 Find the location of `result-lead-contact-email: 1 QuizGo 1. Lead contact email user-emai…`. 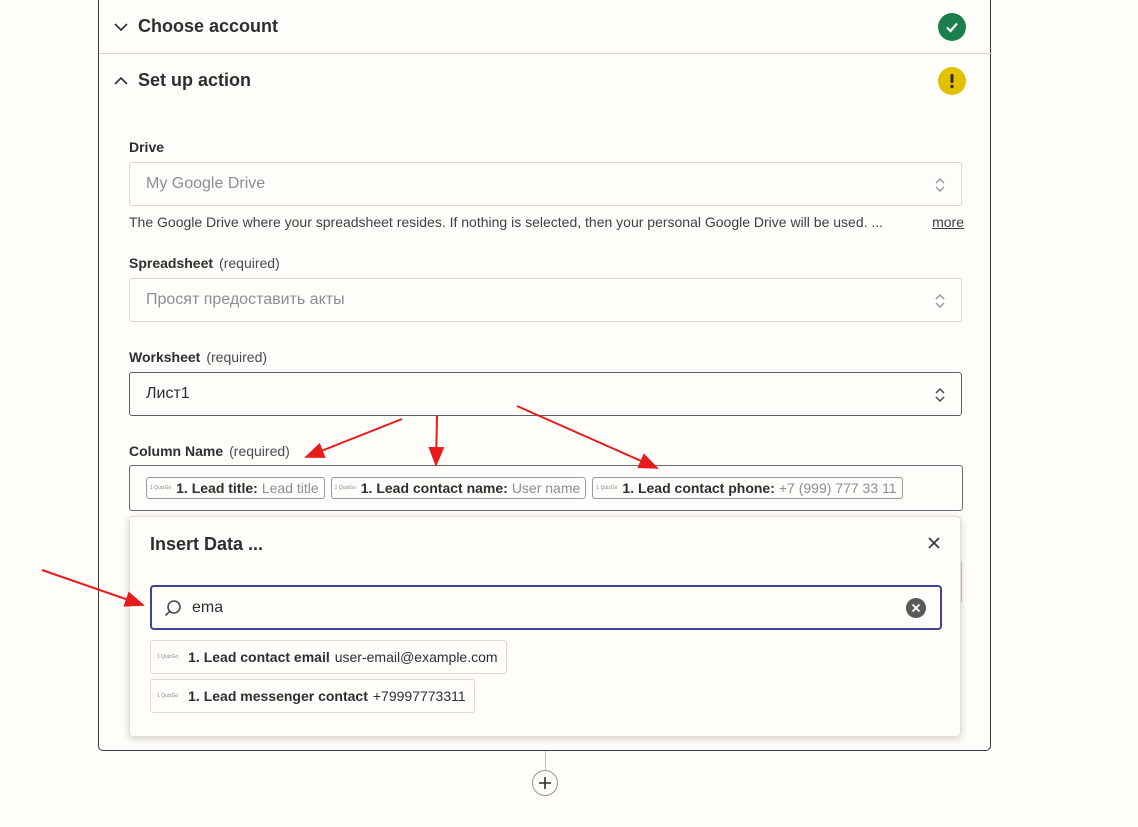

result-lead-contact-email: 1 QuizGo 1. Lead contact email user-emai… is located at coordinates (328, 657).